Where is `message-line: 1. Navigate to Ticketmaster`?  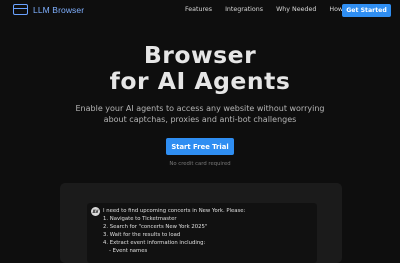
message-line: 1. Navigate to Ticketmaster is located at coordinates (140, 218).